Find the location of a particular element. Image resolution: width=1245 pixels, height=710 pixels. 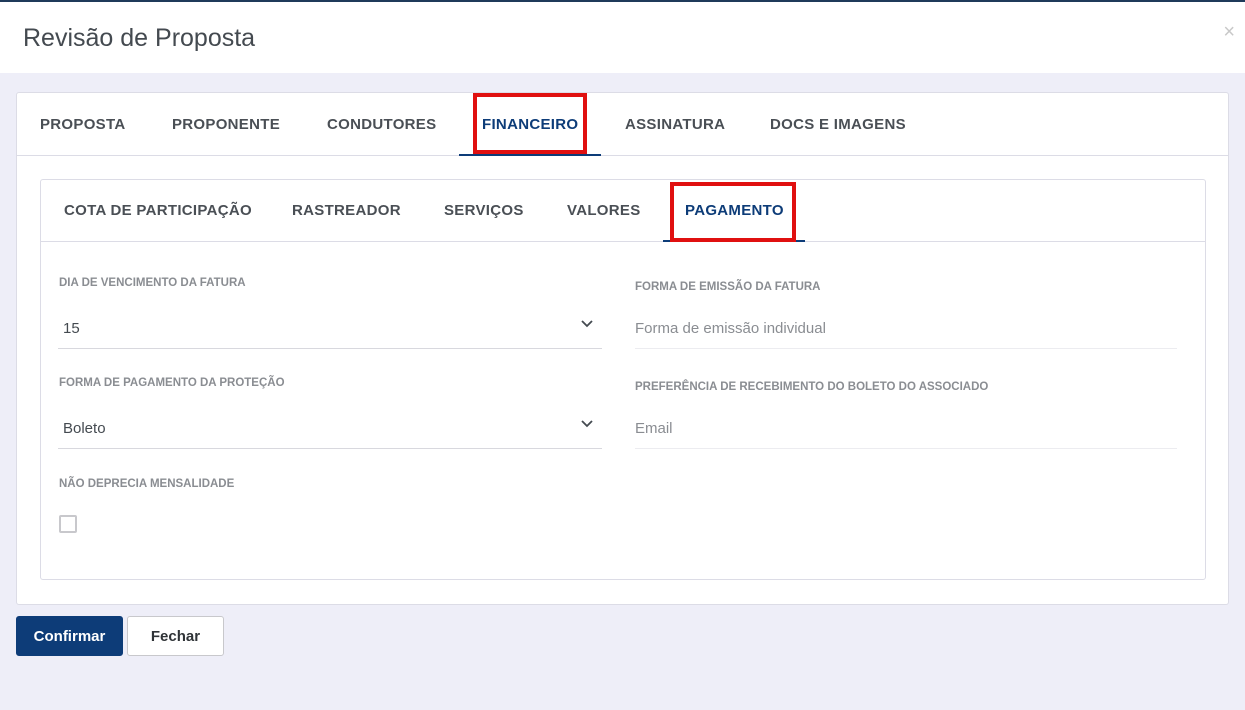

confirm-button: Confirmar is located at coordinates (69, 636).